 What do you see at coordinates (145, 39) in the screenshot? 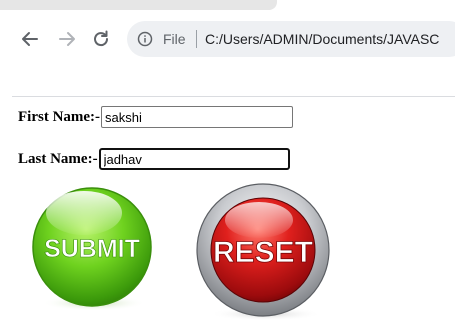
I see `info-circle-icon` at bounding box center [145, 39].